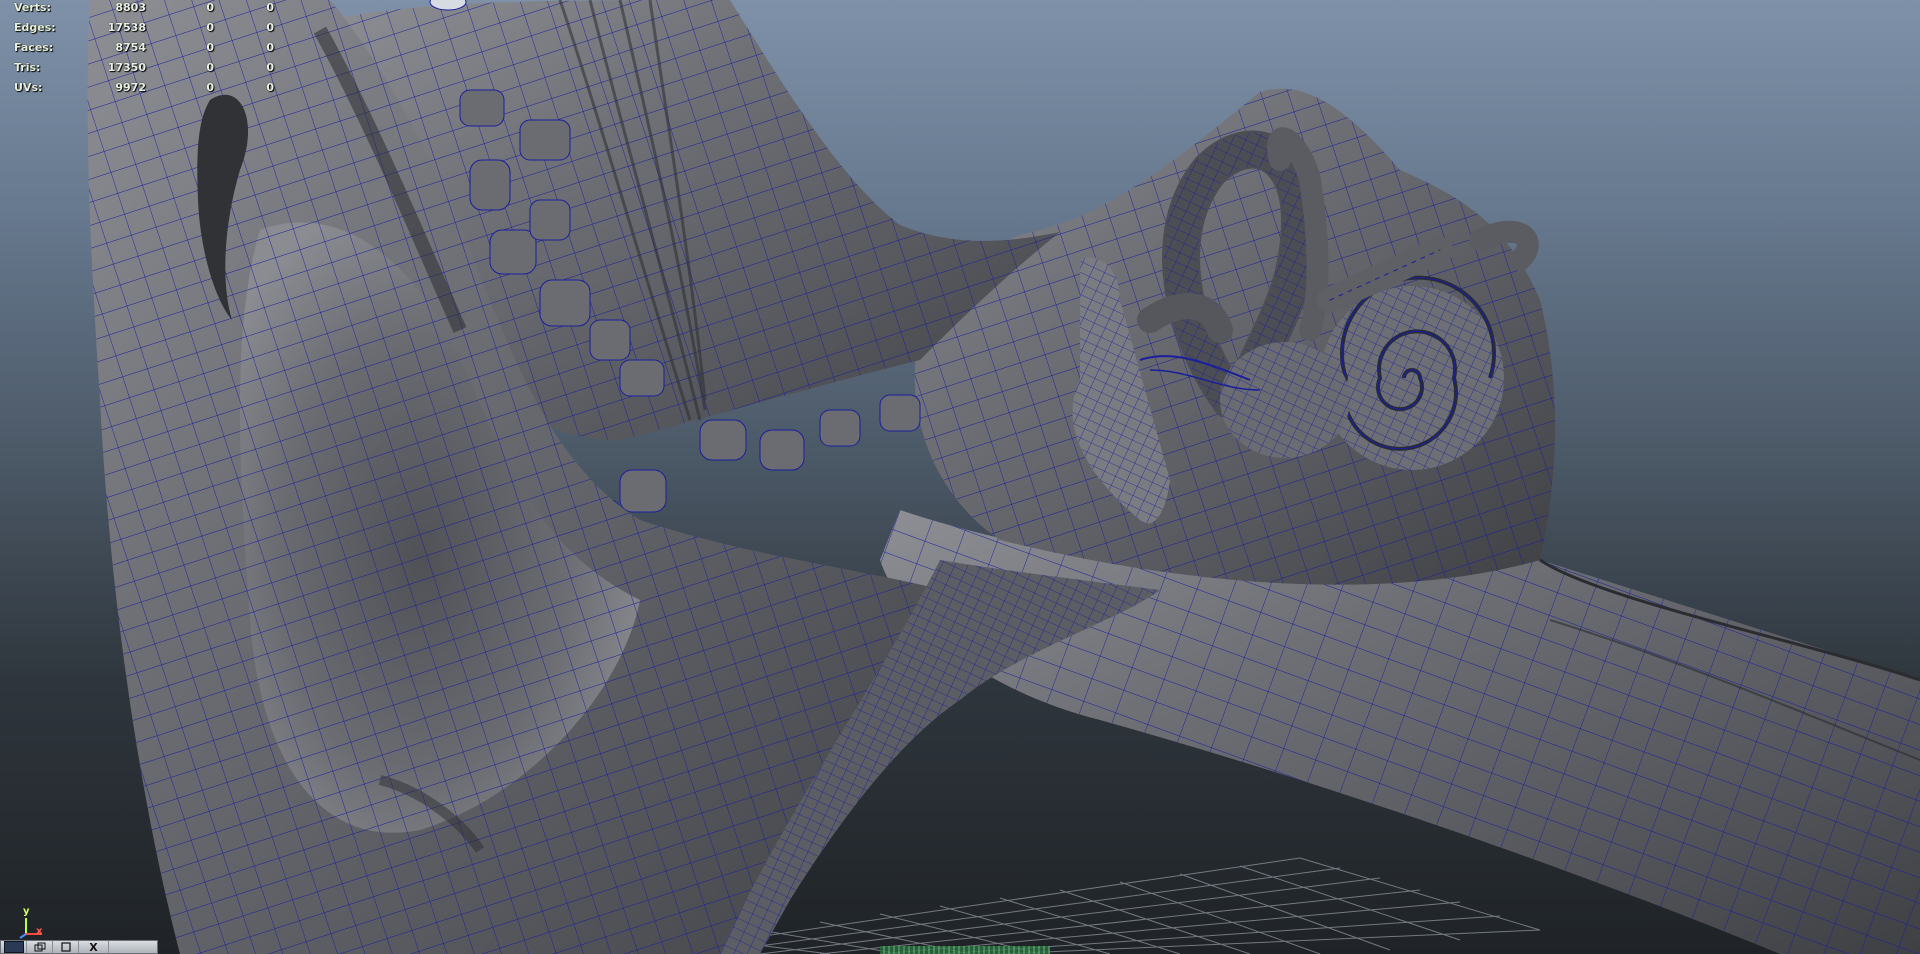 The height and width of the screenshot is (954, 1920). I want to click on close-button: X, so click(94, 947).